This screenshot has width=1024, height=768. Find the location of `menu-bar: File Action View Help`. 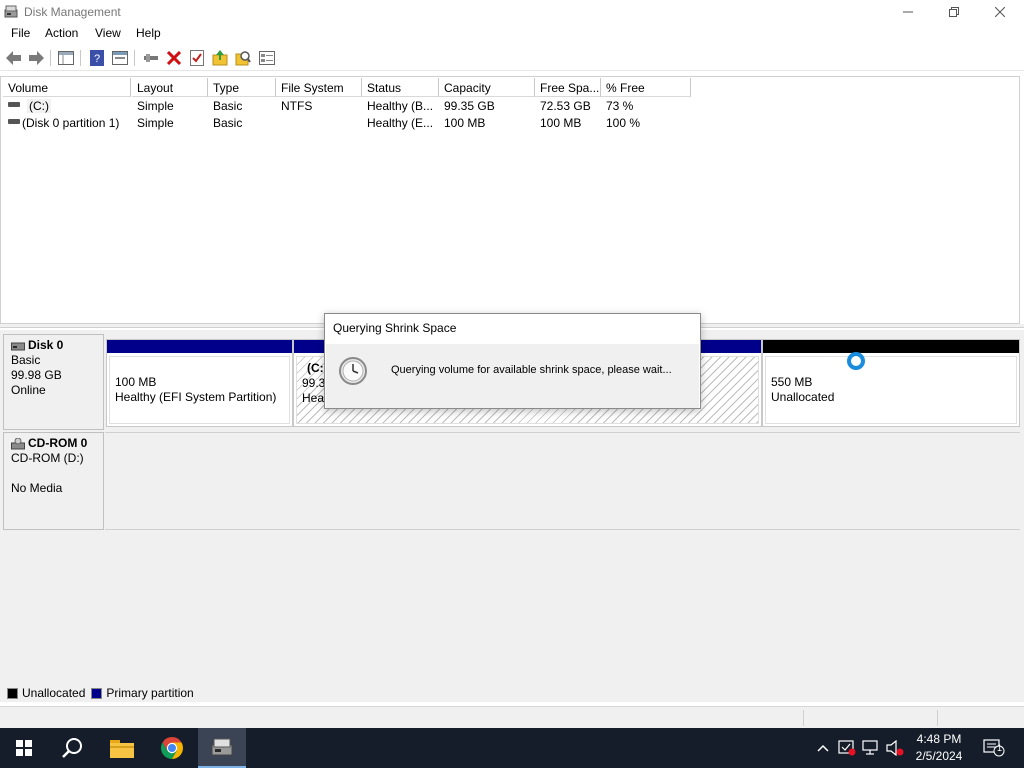

menu-bar: File Action View Help is located at coordinates (512, 34).